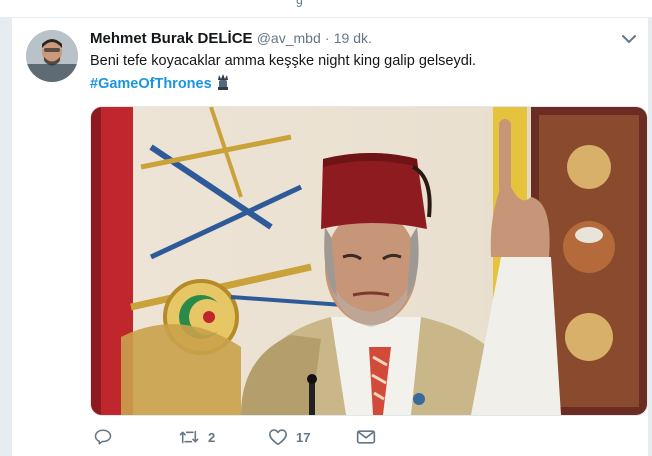 Image resolution: width=652 pixels, height=456 pixels. I want to click on author-handle: @av_mbd, so click(289, 38).